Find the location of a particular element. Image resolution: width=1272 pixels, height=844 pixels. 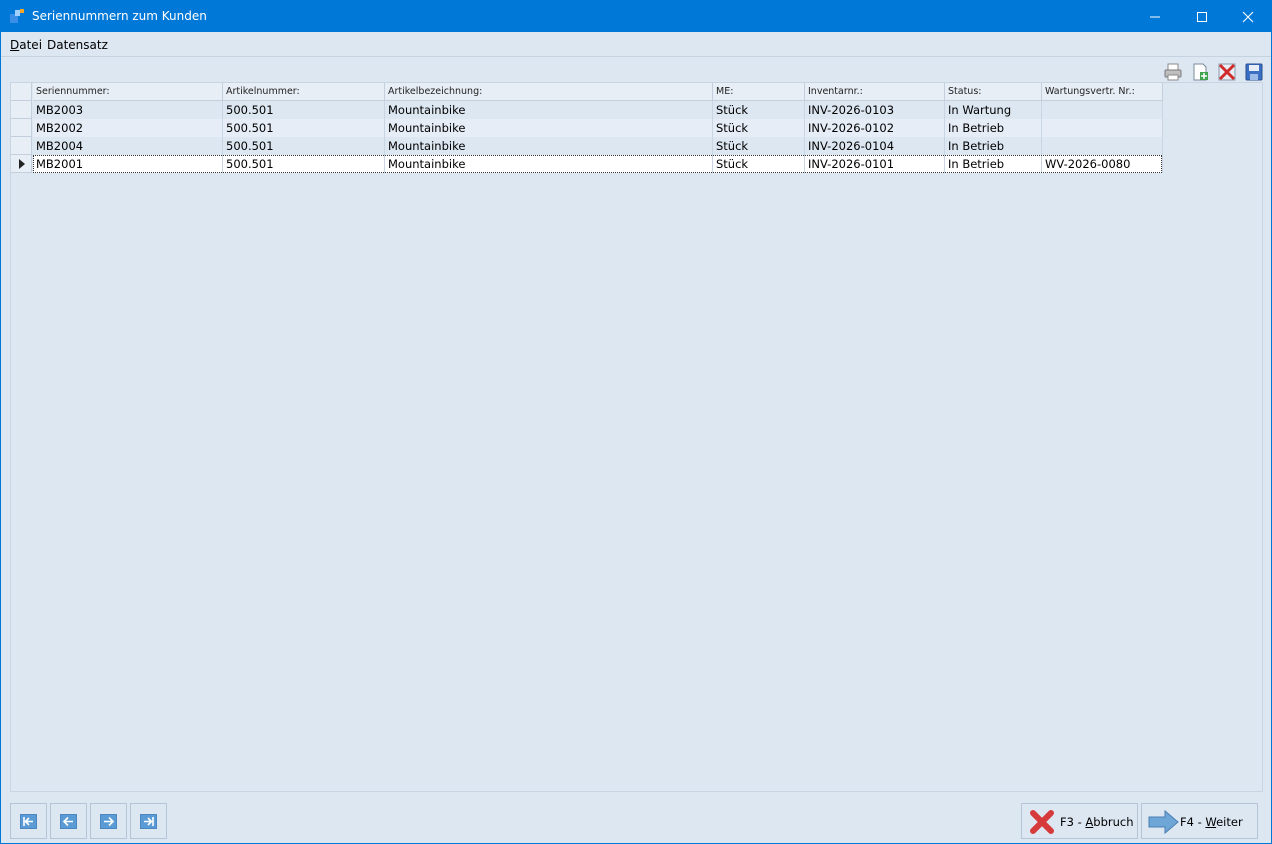

window-title: Seriennummern zum Kunden is located at coordinates (119, 16).